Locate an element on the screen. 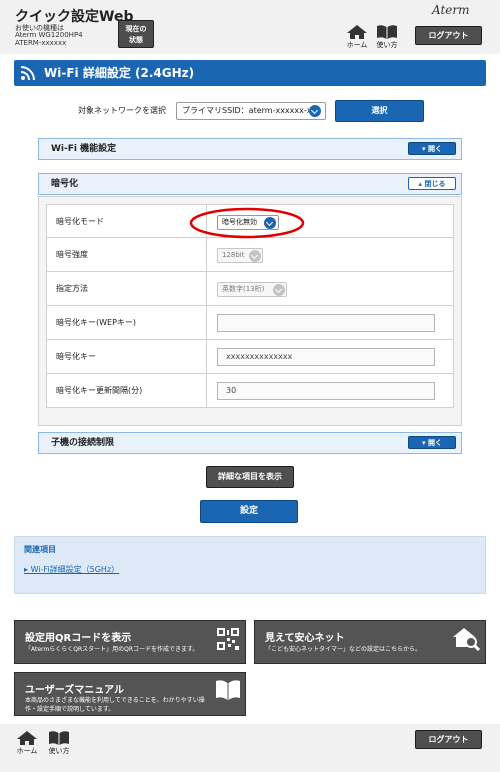 The image size is (500, 772). wifi-function-toggle: ▾ 開く is located at coordinates (432, 148).